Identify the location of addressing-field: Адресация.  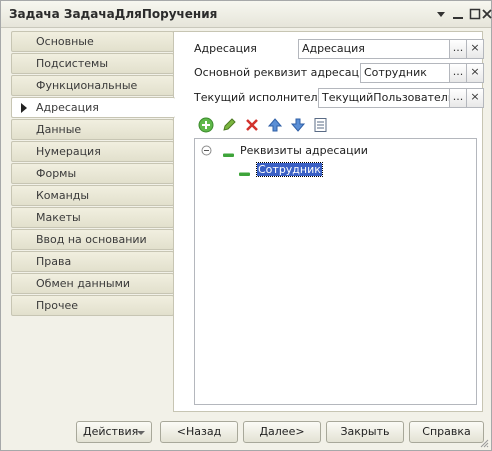
(374, 49).